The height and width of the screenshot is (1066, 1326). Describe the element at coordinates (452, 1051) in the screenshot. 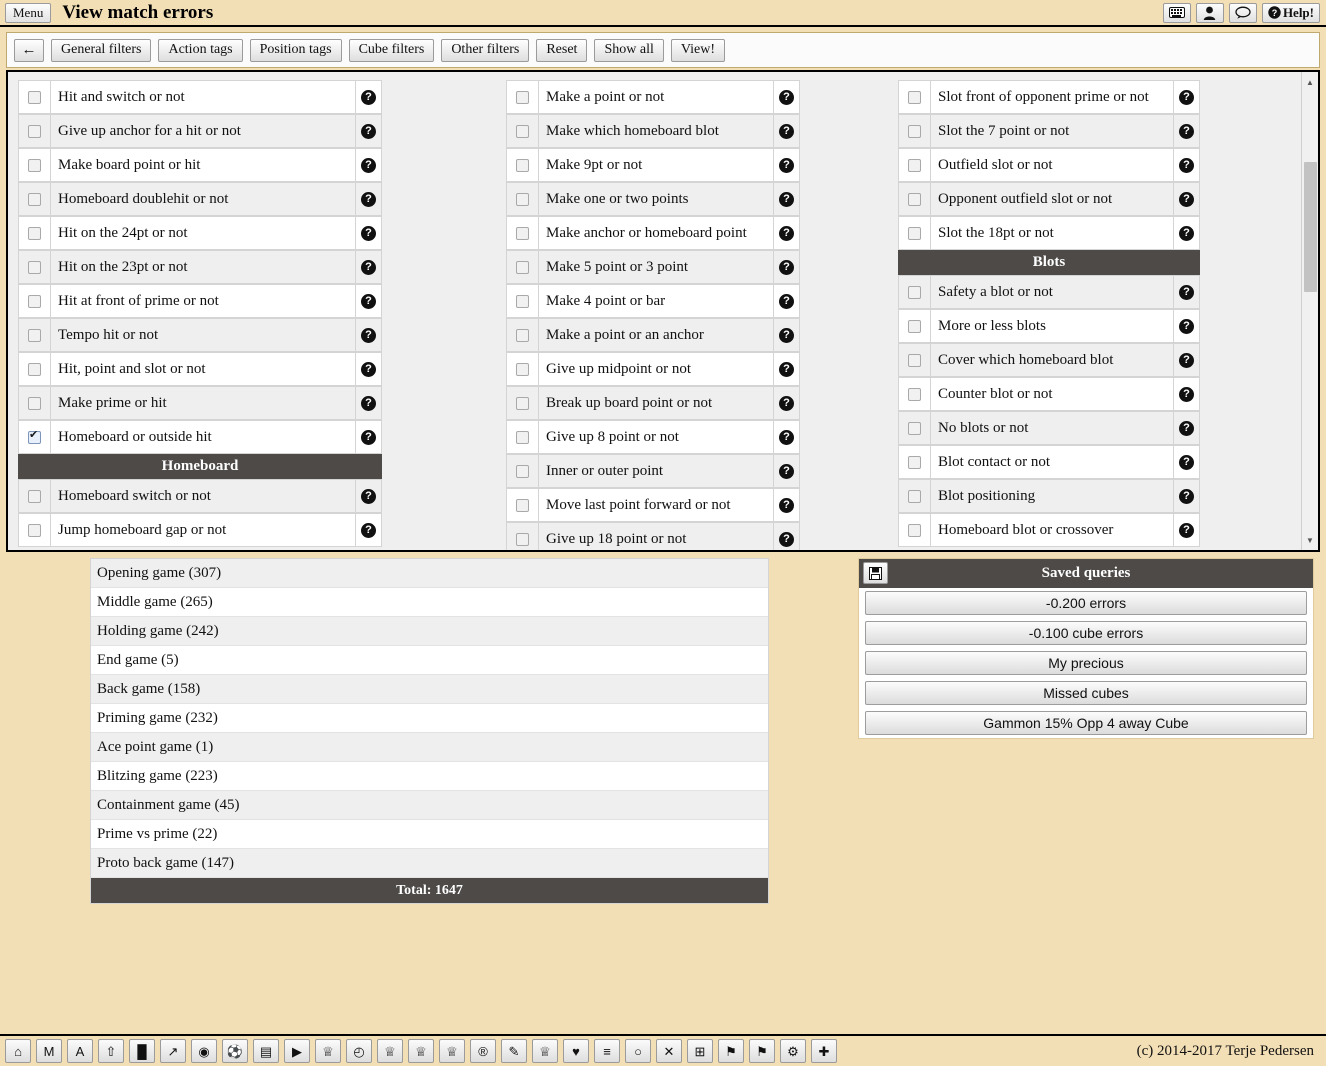

I see `trophy-4-icon: ♕` at that location.